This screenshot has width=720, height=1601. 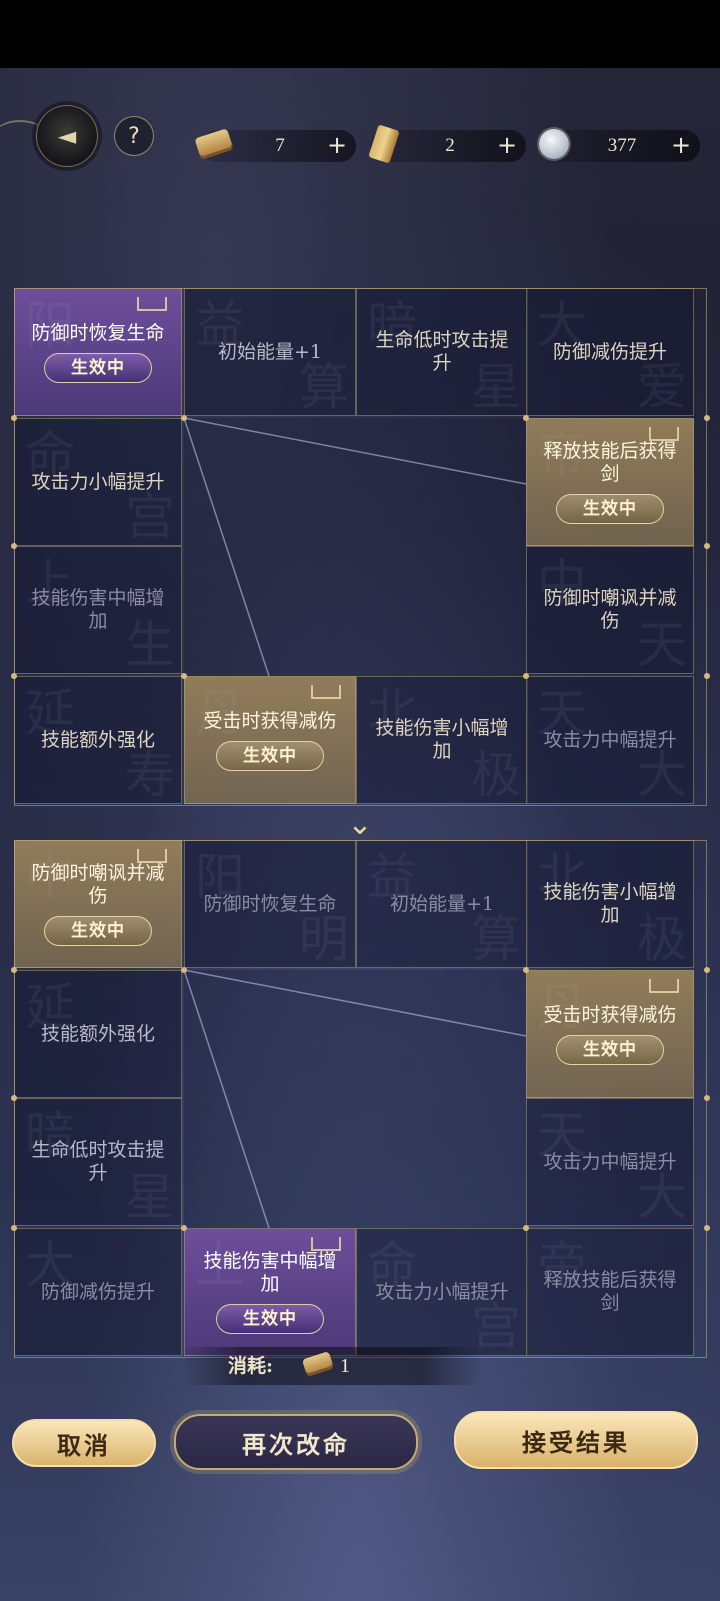 What do you see at coordinates (576, 1440) in the screenshot?
I see `accept-result-button: 接受结果` at bounding box center [576, 1440].